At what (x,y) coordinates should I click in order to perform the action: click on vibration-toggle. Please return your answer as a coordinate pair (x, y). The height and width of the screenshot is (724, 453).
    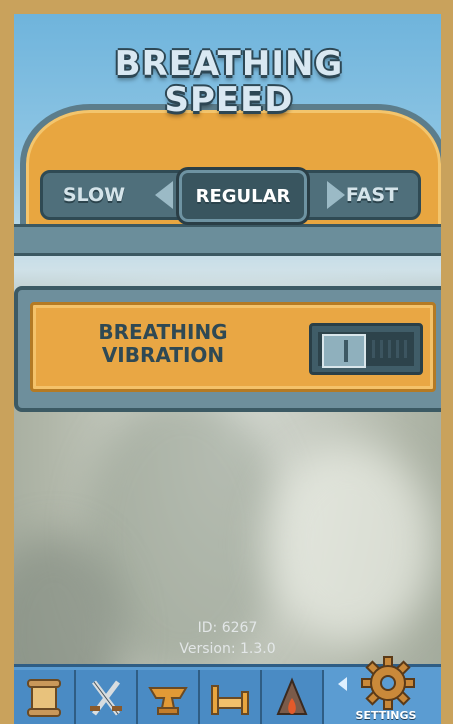
    Looking at the image, I should click on (366, 349).